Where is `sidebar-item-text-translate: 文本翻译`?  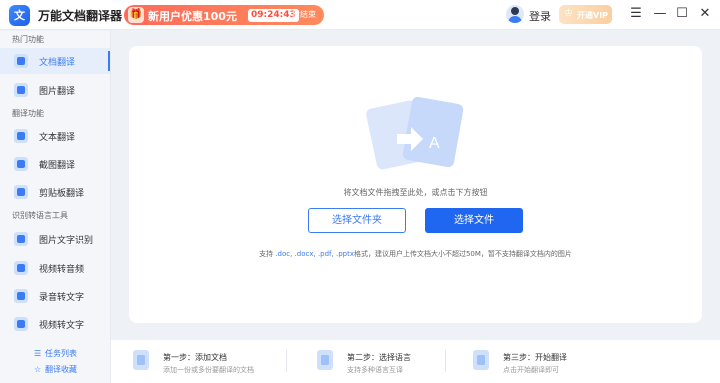
sidebar-item-text-translate: 文本翻译 is located at coordinates (55, 136).